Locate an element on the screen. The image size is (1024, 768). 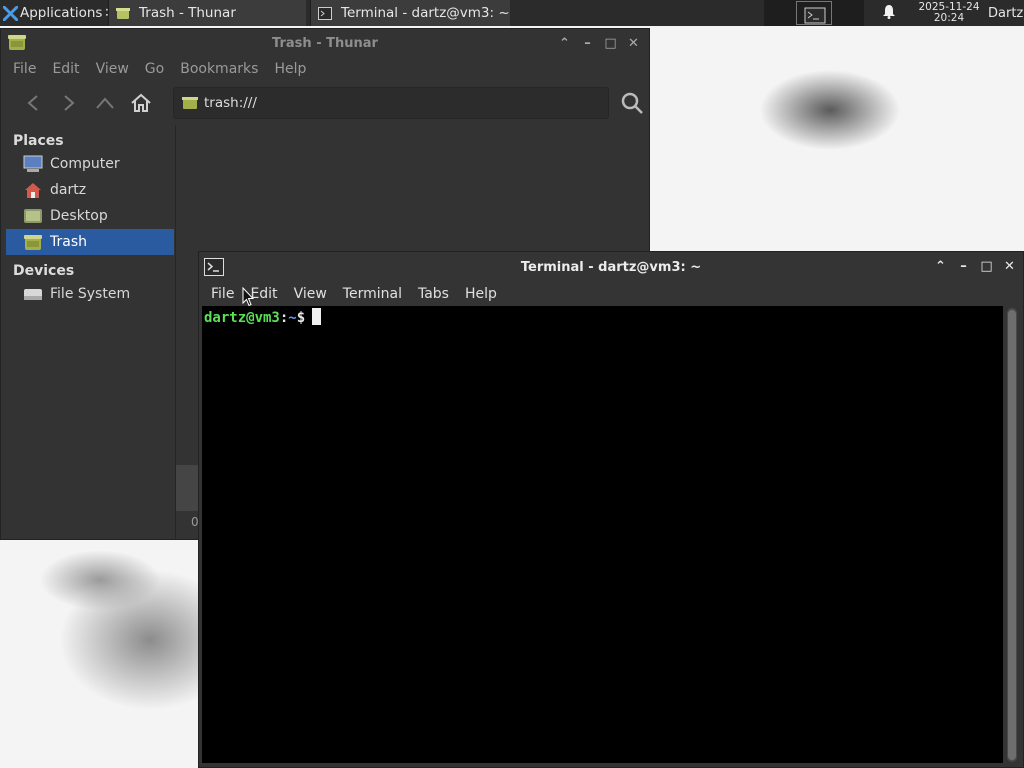
sidebar-item-label: Desktop is located at coordinates (79, 216).